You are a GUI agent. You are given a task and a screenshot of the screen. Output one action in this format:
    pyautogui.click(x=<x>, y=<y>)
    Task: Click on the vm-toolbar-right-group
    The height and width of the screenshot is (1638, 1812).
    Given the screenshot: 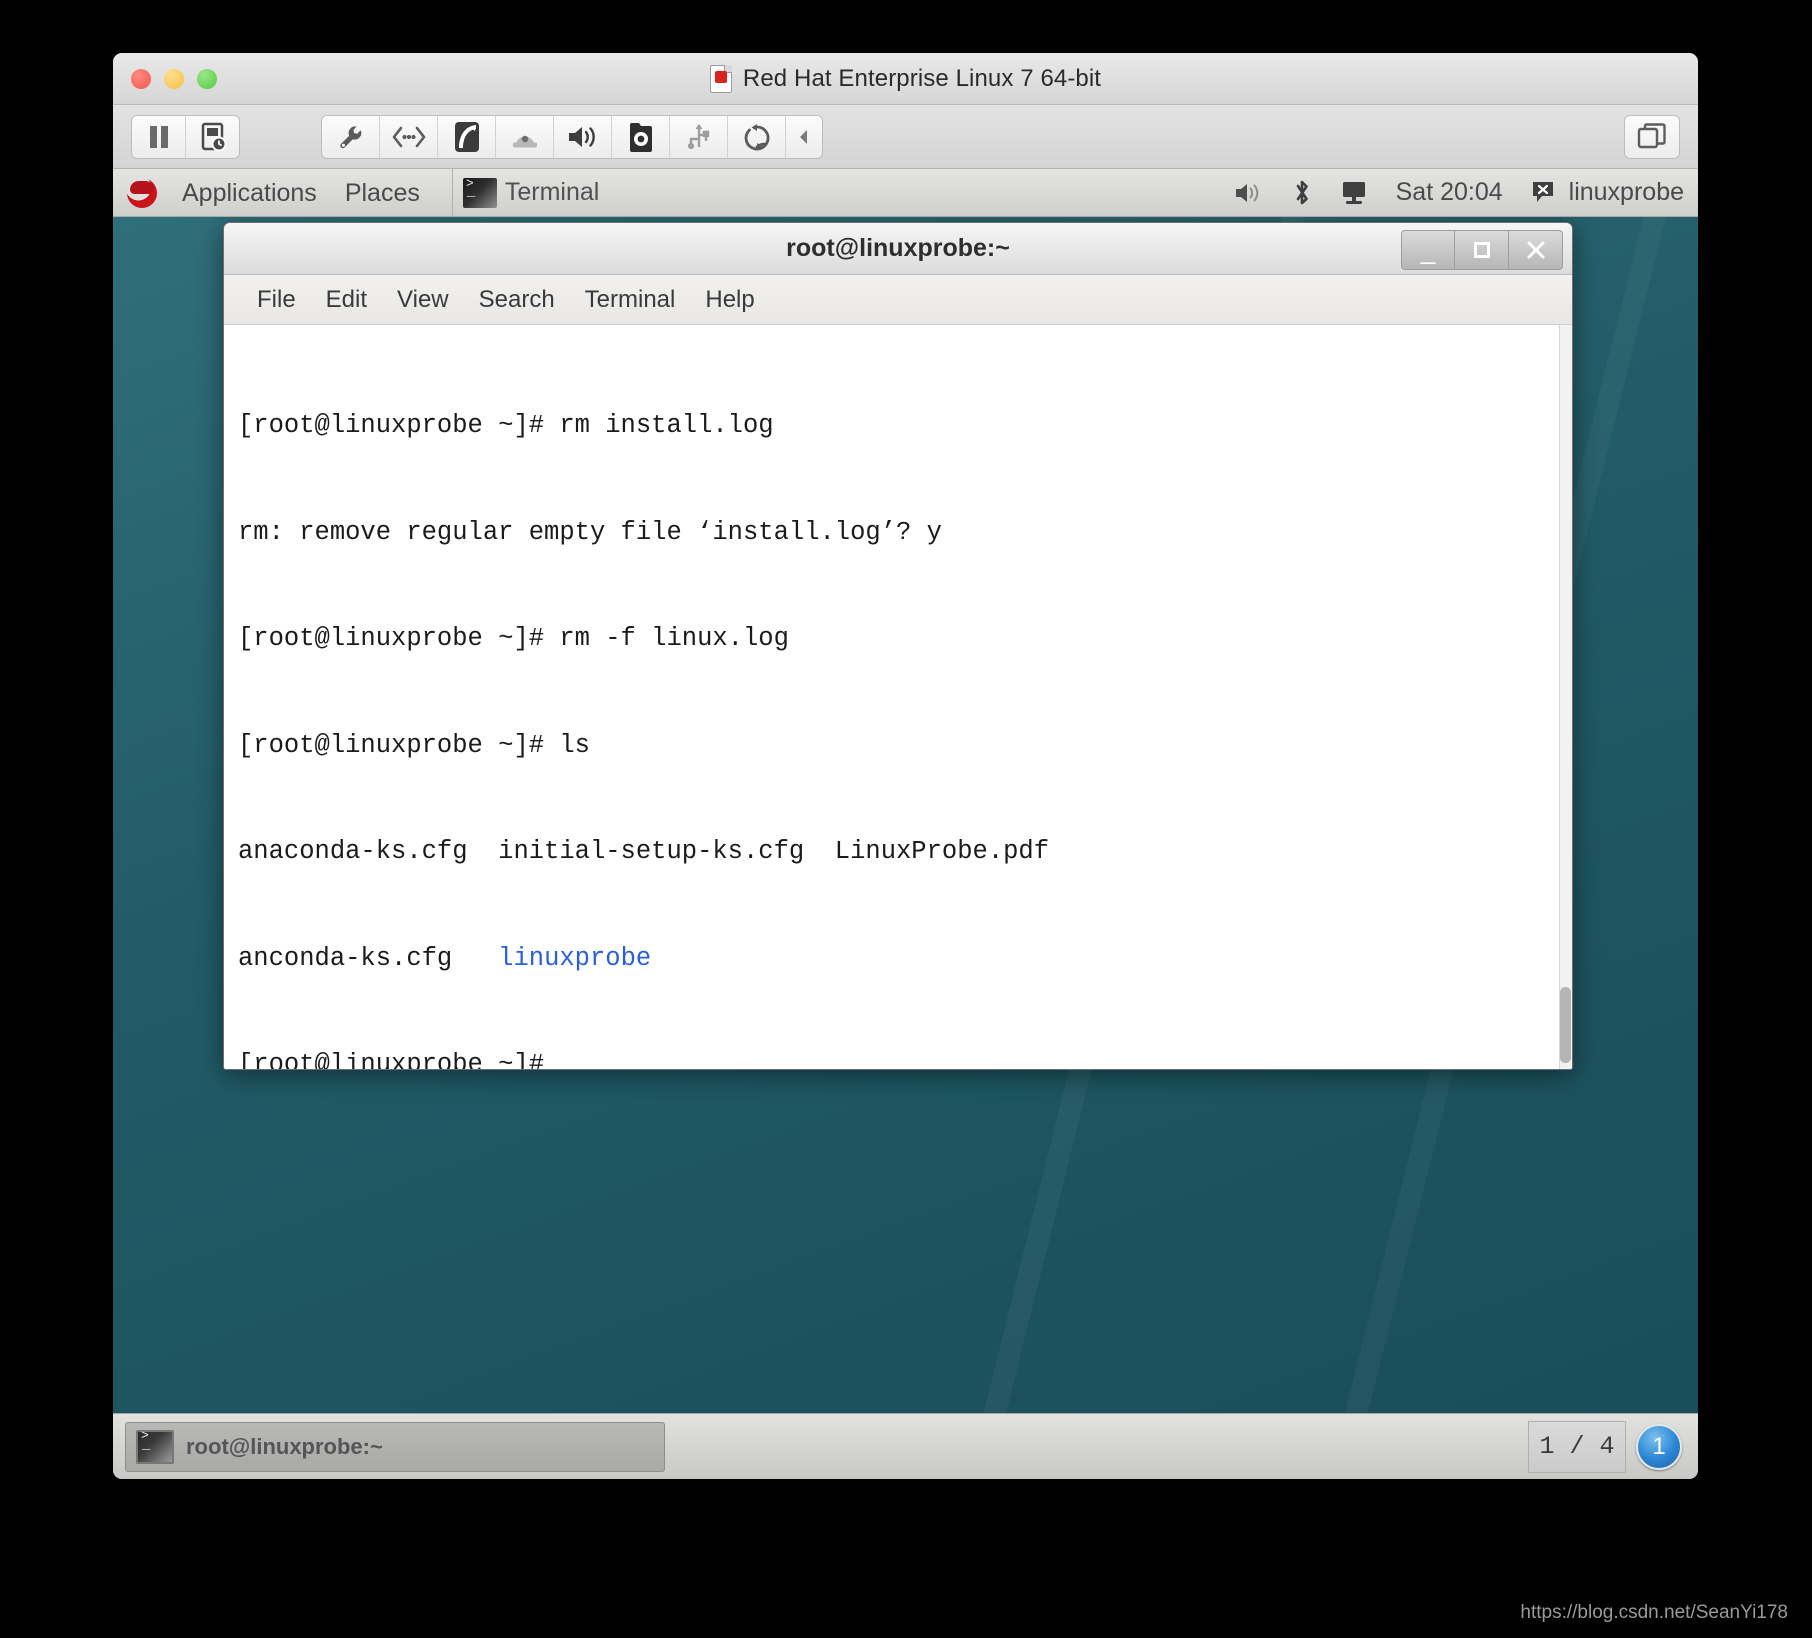 What is the action you would take?
    pyautogui.click(x=1652, y=137)
    